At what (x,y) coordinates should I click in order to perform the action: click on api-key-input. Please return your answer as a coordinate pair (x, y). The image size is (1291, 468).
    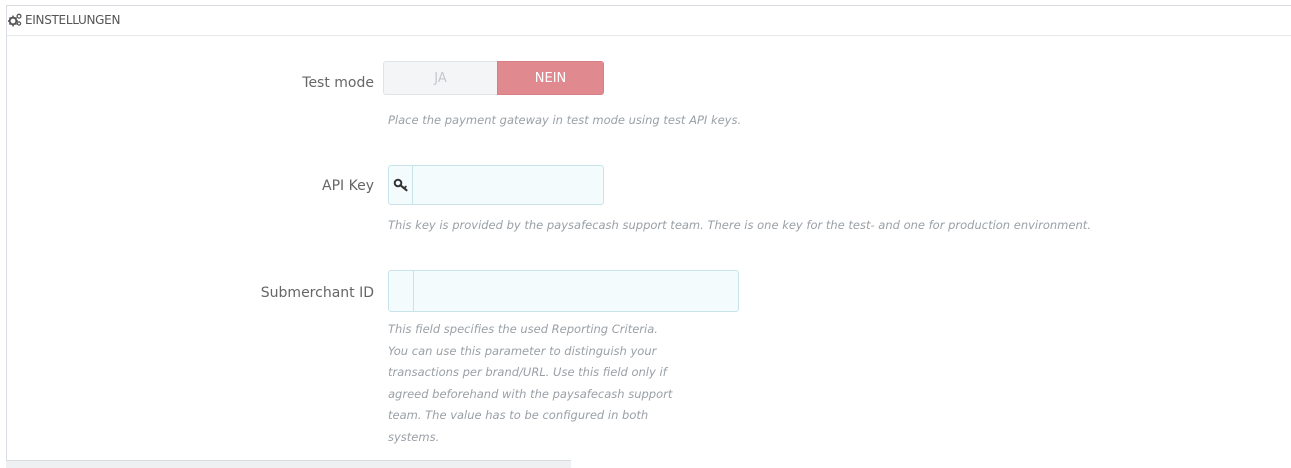
    Looking at the image, I should click on (508, 185).